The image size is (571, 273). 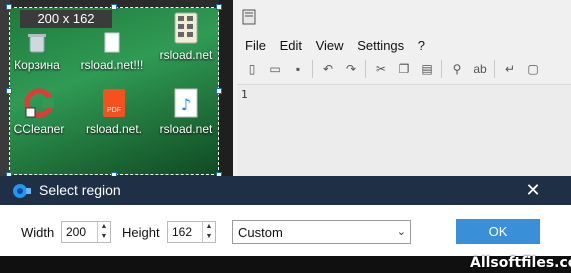 I want to click on resize-handle-top-left, so click(x=9, y=7).